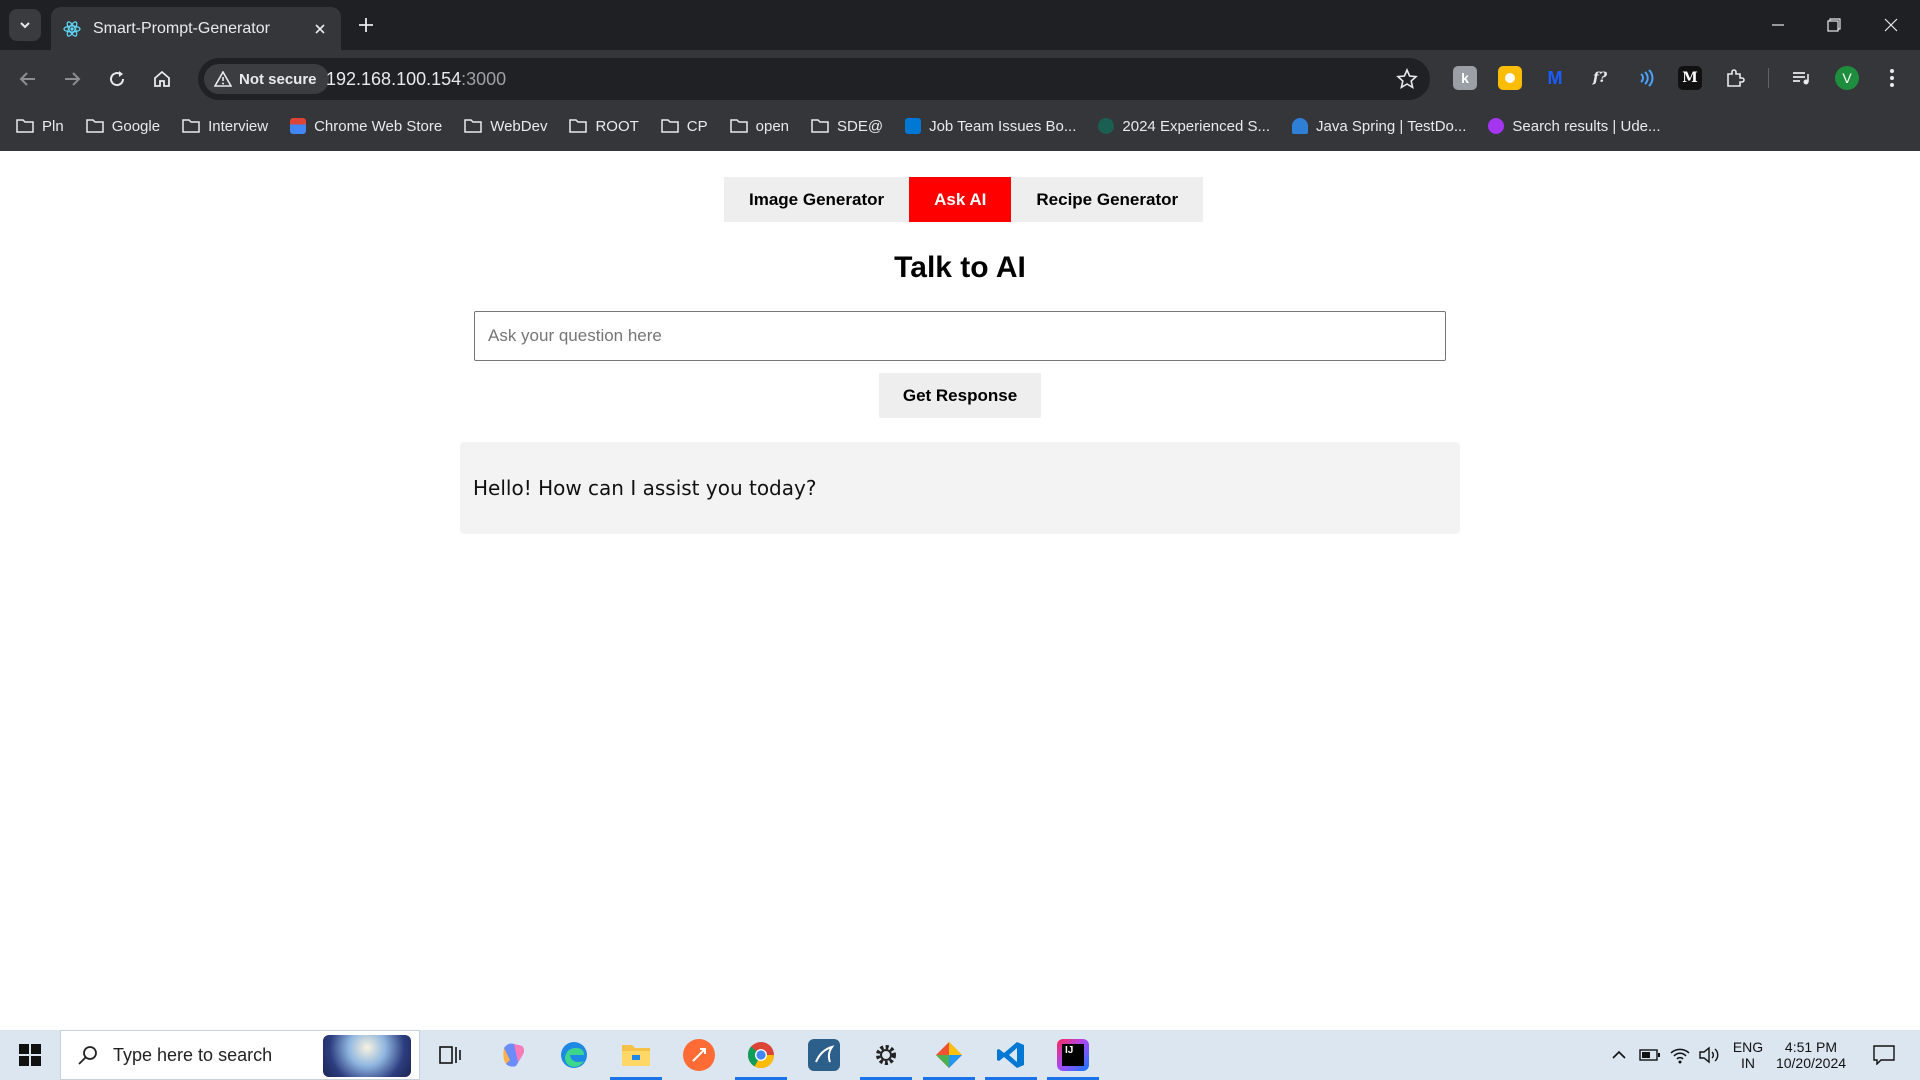 This screenshot has width=1920, height=1080. What do you see at coordinates (1619, 1055) in the screenshot?
I see `show-hidden-icons-button` at bounding box center [1619, 1055].